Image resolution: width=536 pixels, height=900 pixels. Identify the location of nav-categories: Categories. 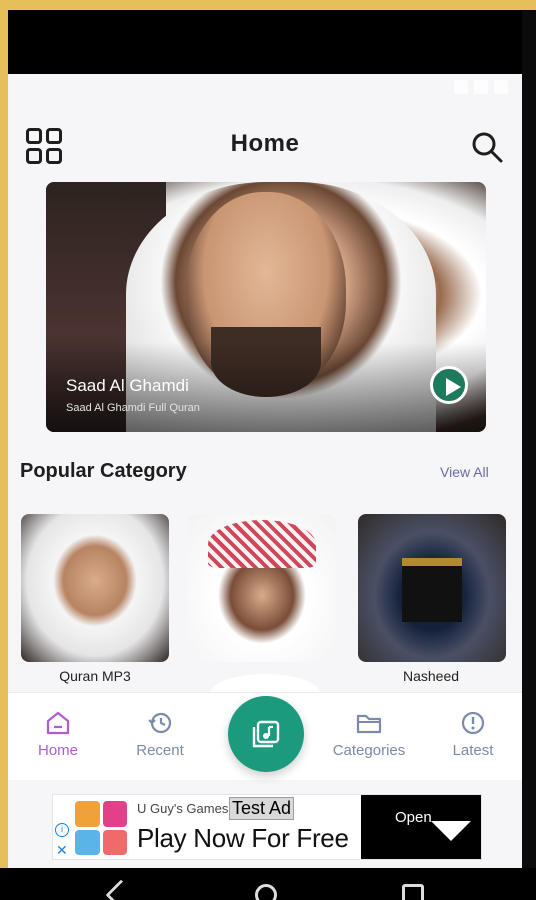
(369, 734).